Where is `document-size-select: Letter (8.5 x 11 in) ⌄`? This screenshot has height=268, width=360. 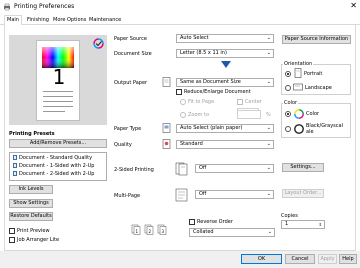
document-size-select: Letter (8.5 x 11 in) ⌄ is located at coordinates (225, 53).